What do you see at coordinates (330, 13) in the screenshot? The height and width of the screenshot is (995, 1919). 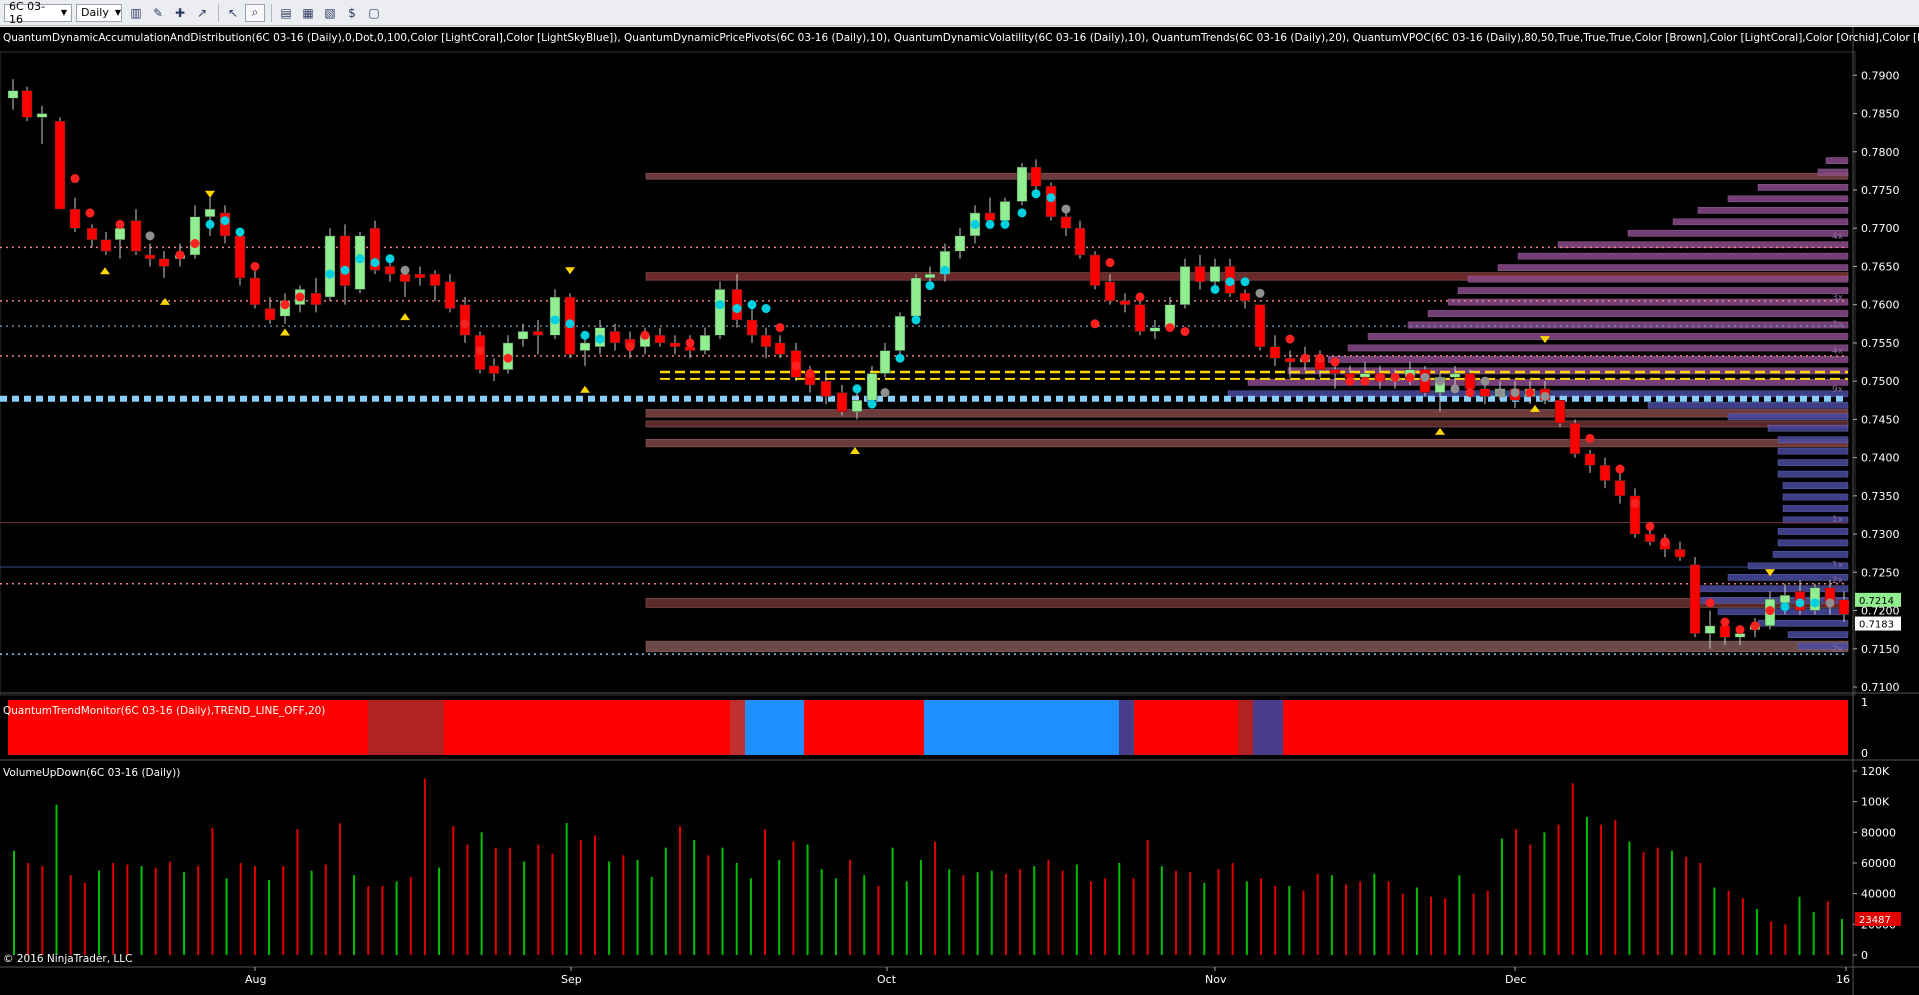 I see `time-frame-icon: ▧` at bounding box center [330, 13].